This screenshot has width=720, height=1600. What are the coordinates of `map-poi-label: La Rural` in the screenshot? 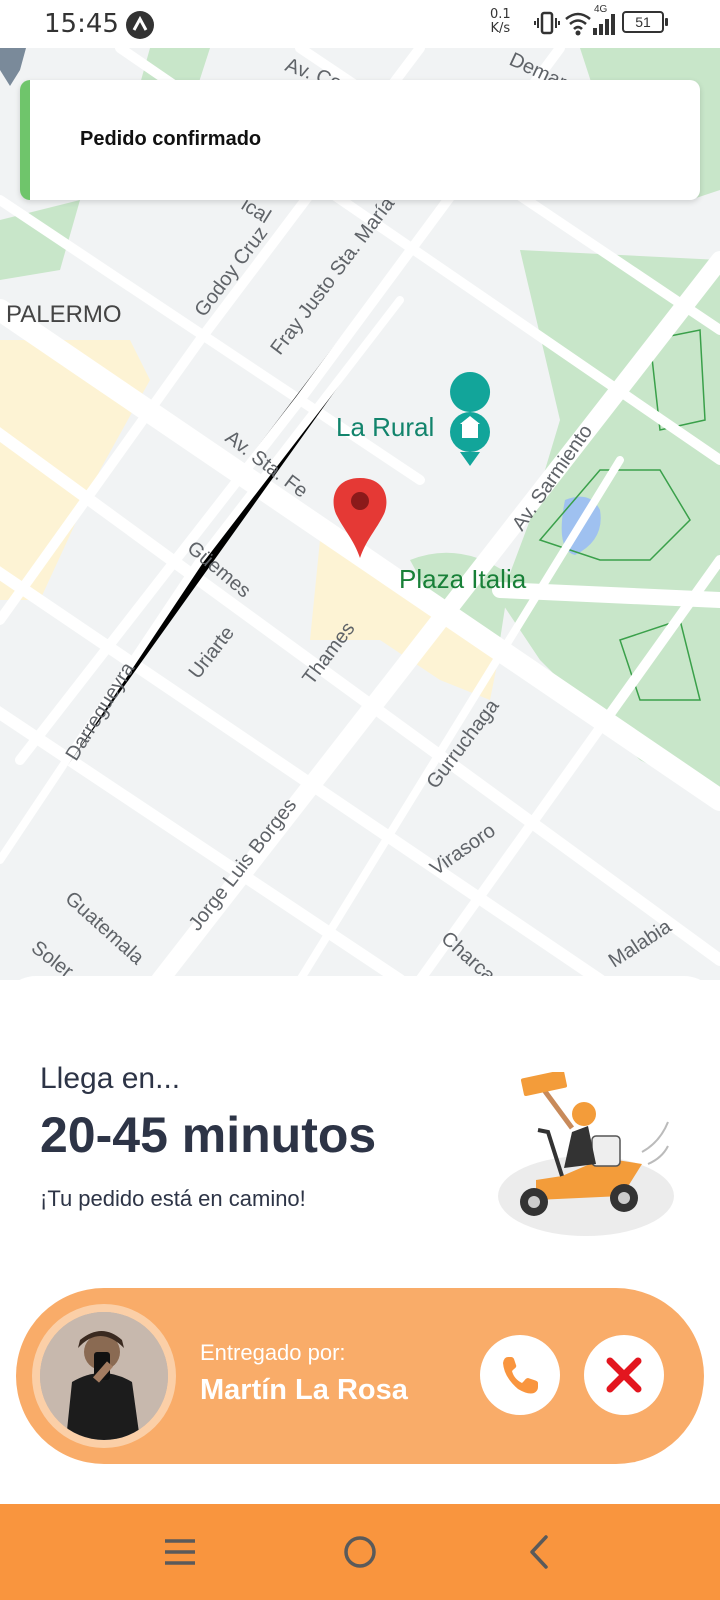 It's located at (385, 427).